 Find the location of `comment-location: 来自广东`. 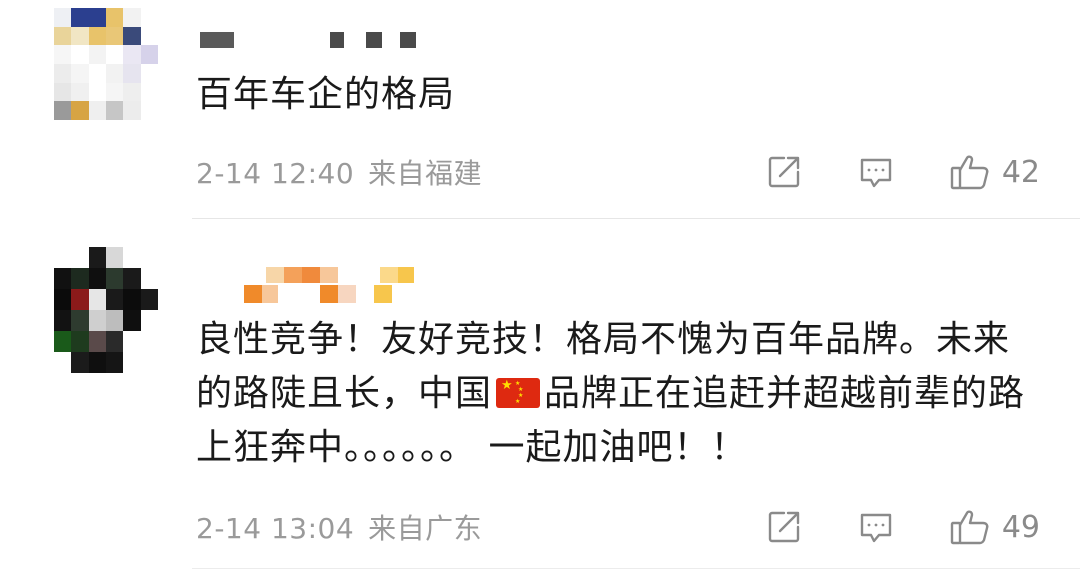

comment-location: 来自广东 is located at coordinates (425, 528).